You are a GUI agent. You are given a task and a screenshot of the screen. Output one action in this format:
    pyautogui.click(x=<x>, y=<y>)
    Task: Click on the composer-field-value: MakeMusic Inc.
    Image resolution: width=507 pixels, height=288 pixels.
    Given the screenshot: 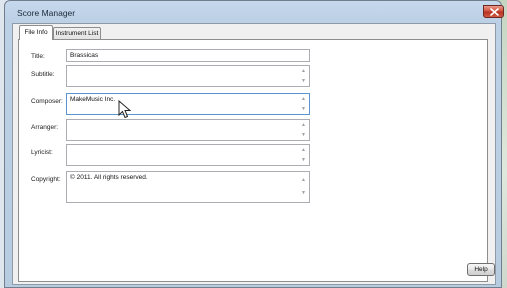 What is the action you would take?
    pyautogui.click(x=93, y=99)
    